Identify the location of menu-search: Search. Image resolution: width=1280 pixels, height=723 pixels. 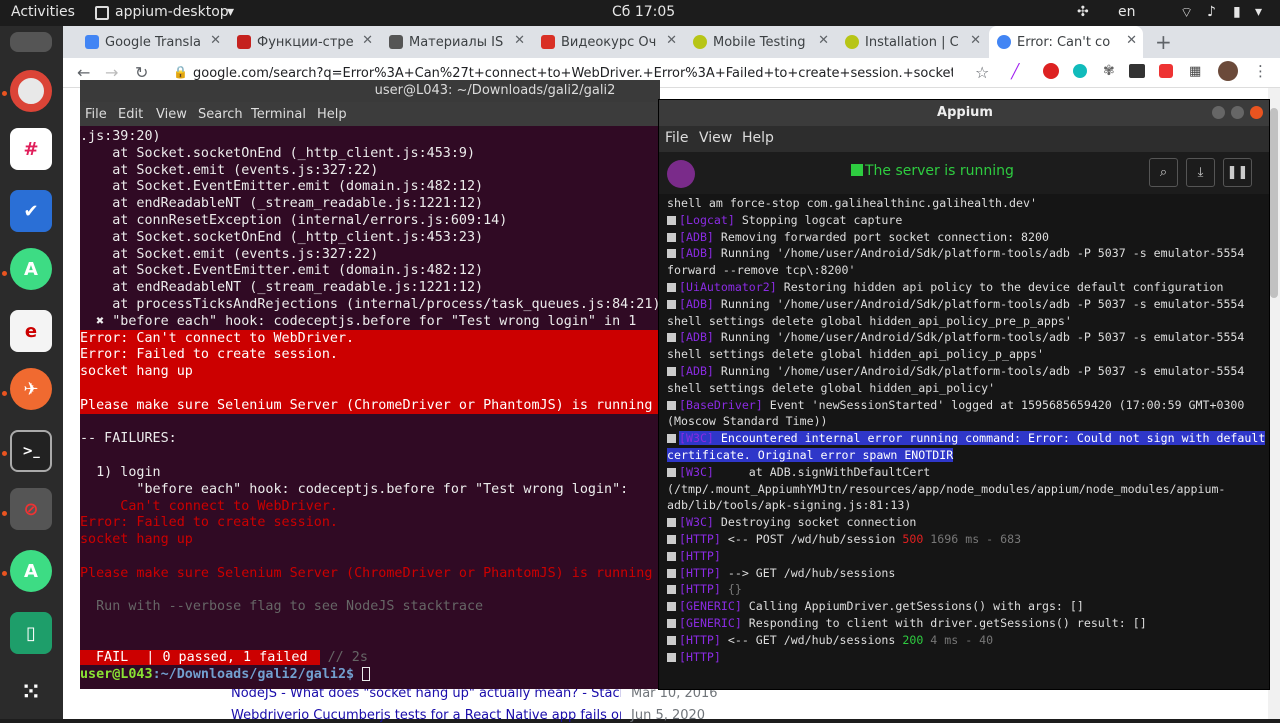
(220, 114).